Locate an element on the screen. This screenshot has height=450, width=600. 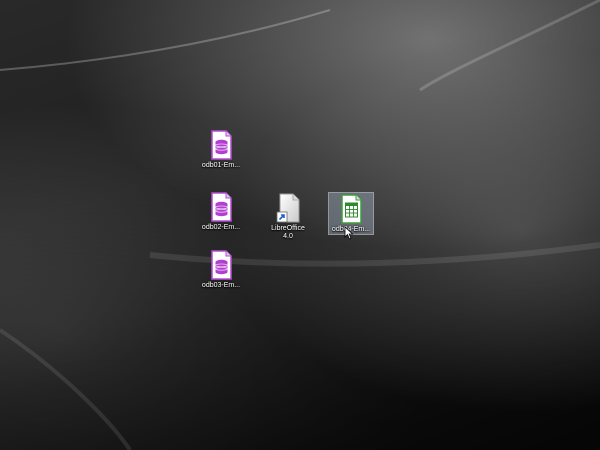
libreoffice-calc-spreadsheet-icon is located at coordinates (351, 209).